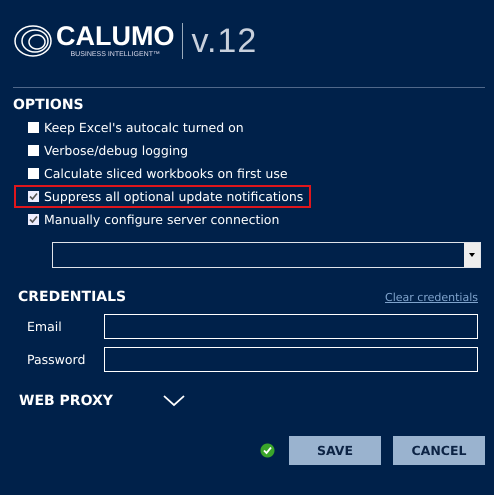 The height and width of the screenshot is (495, 494). Describe the element at coordinates (45, 326) in the screenshot. I see `field-label: Email` at that location.